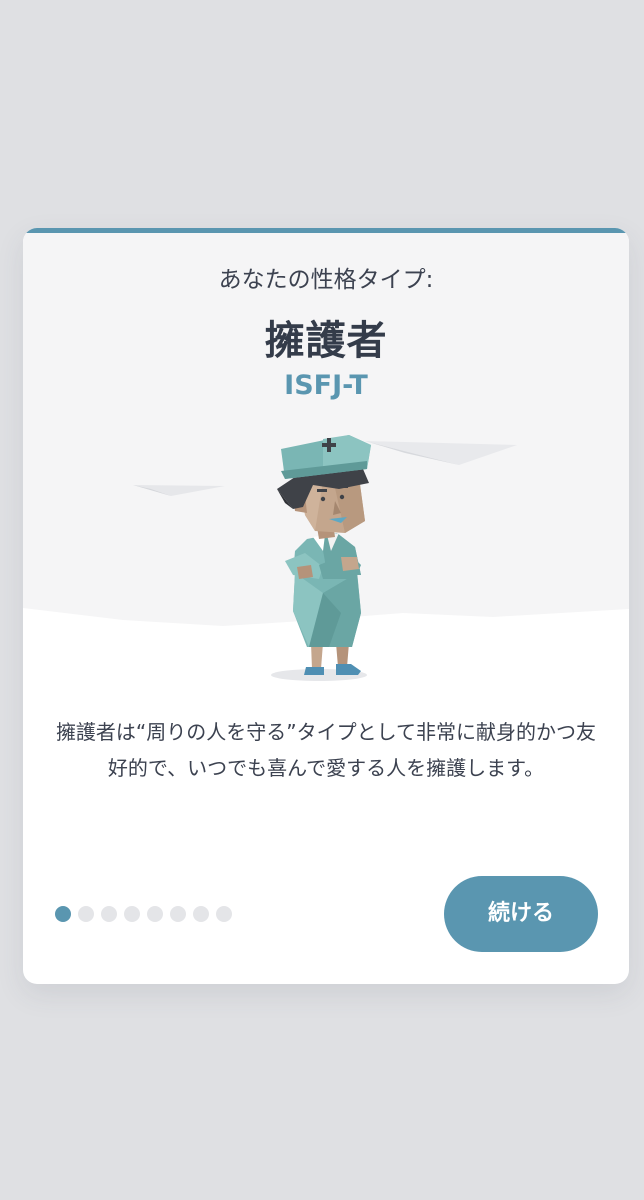 This screenshot has width=644, height=1200. I want to click on page-dot-active, so click(63, 914).